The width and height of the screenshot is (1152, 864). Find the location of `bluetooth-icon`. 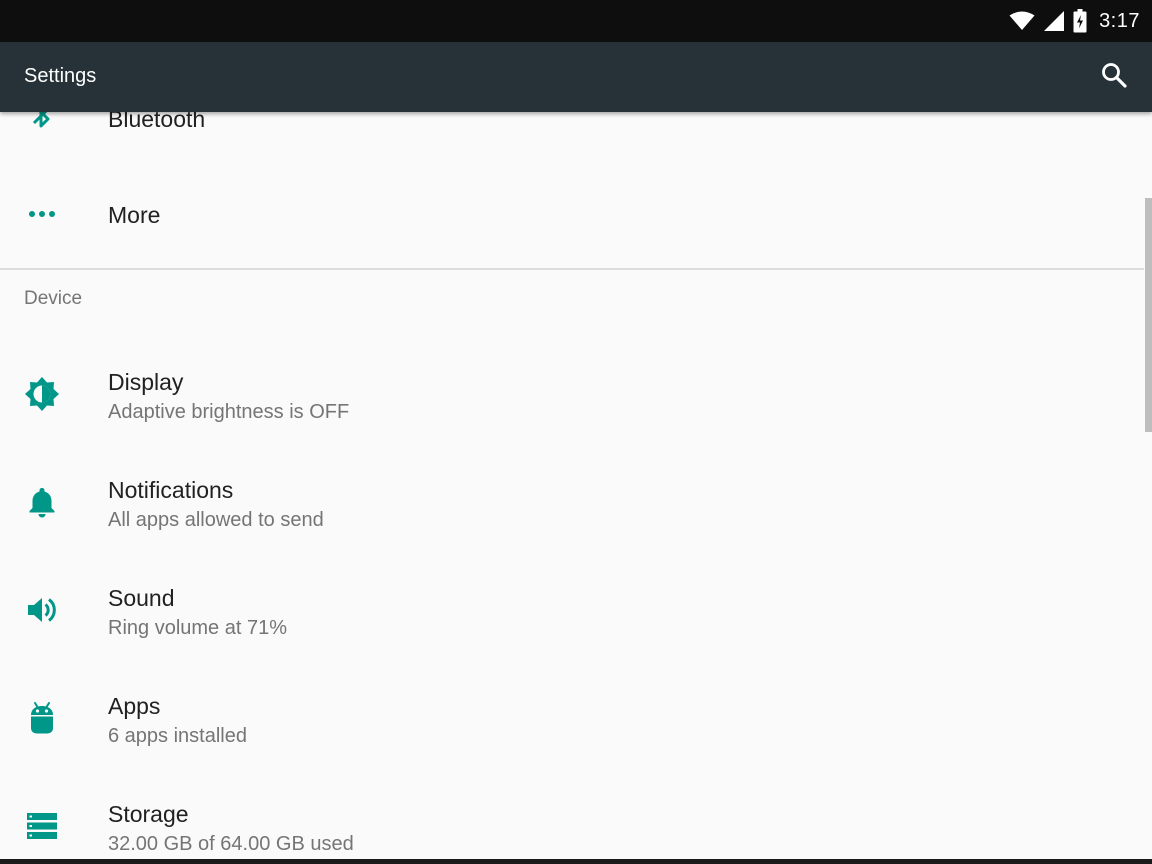

bluetooth-icon is located at coordinates (41, 124).